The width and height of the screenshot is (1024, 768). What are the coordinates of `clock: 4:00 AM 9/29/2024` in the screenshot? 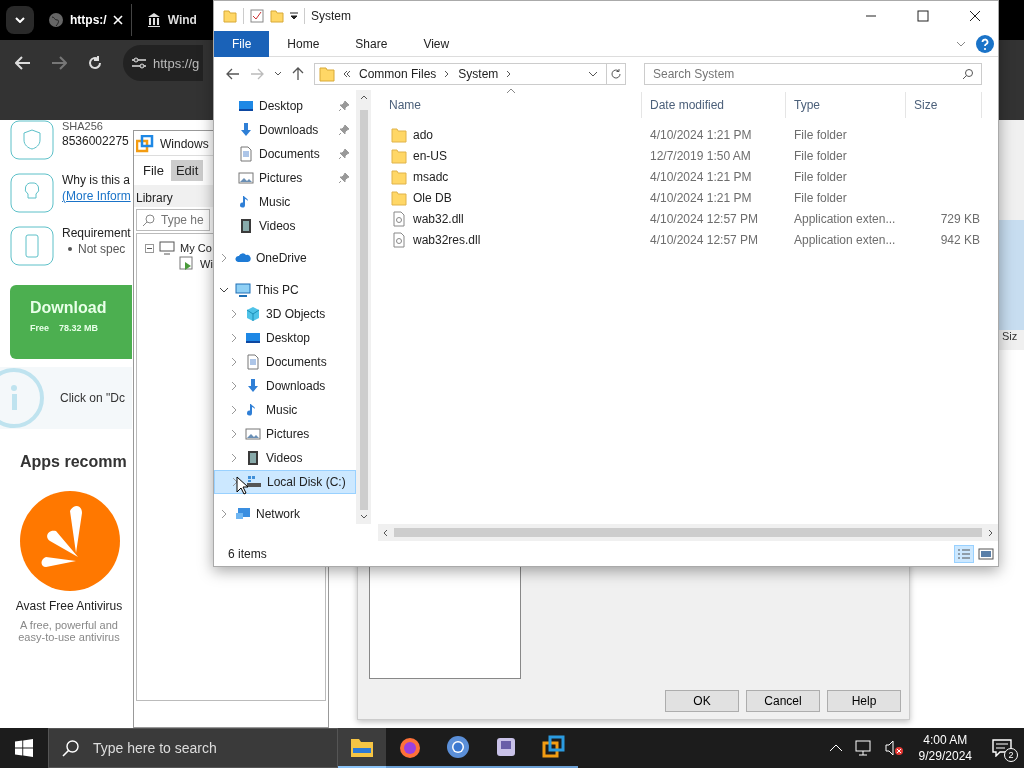 It's located at (945, 748).